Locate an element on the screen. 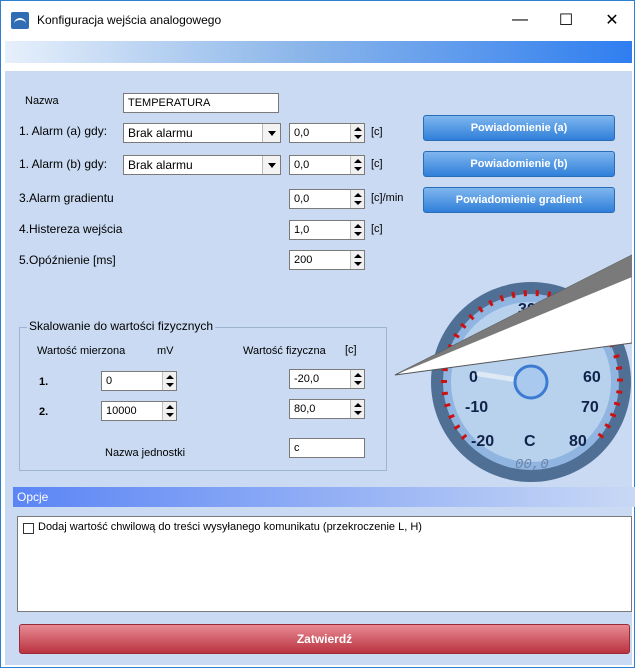 This screenshot has height=668, width=635. notify-gradient-button: Powiadomienie gradient is located at coordinates (519, 200).